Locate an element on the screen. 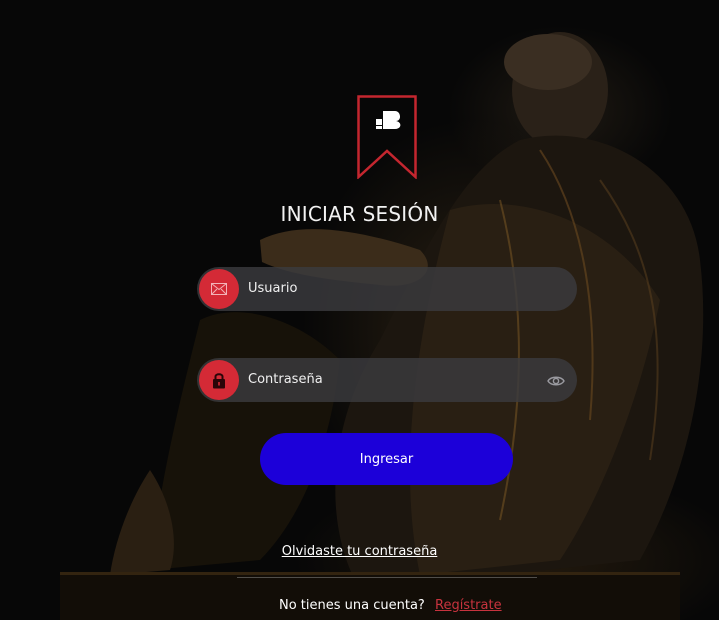 The image size is (719, 620). password-field: Contraseña is located at coordinates (387, 380).